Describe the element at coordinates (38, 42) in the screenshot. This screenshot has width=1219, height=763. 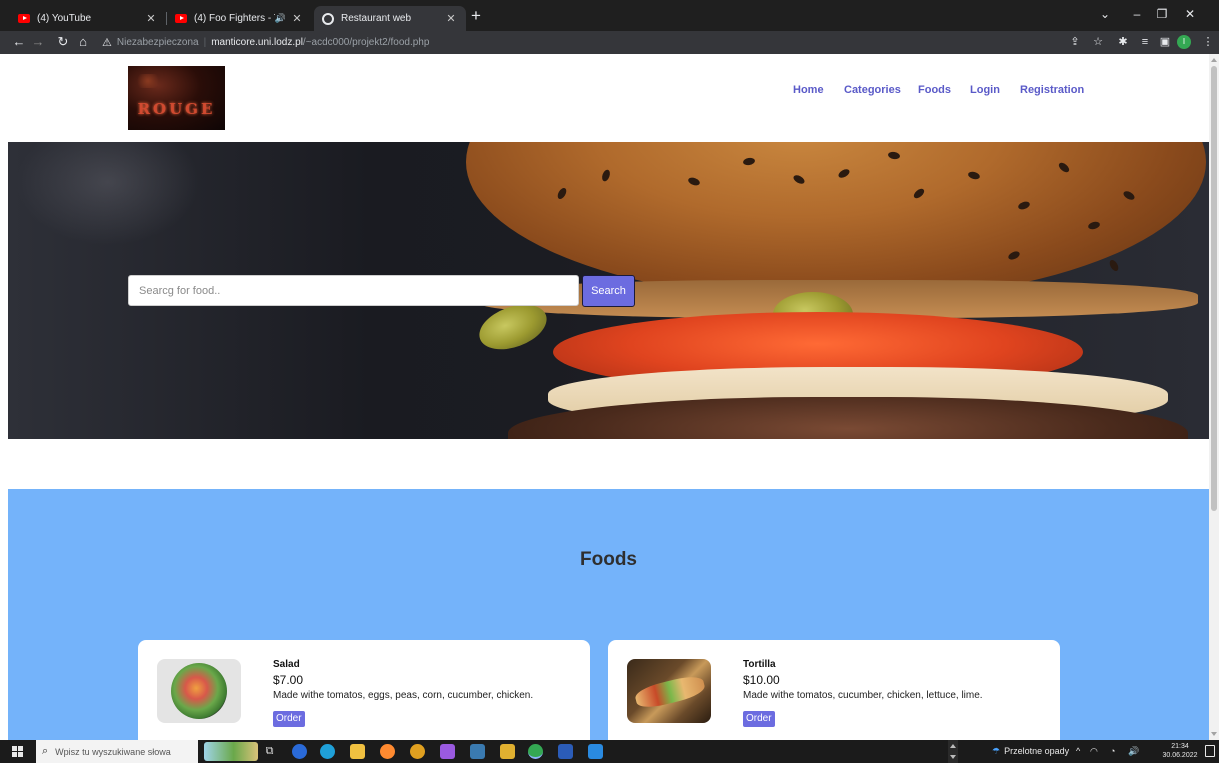
I see `forward-button: →` at that location.